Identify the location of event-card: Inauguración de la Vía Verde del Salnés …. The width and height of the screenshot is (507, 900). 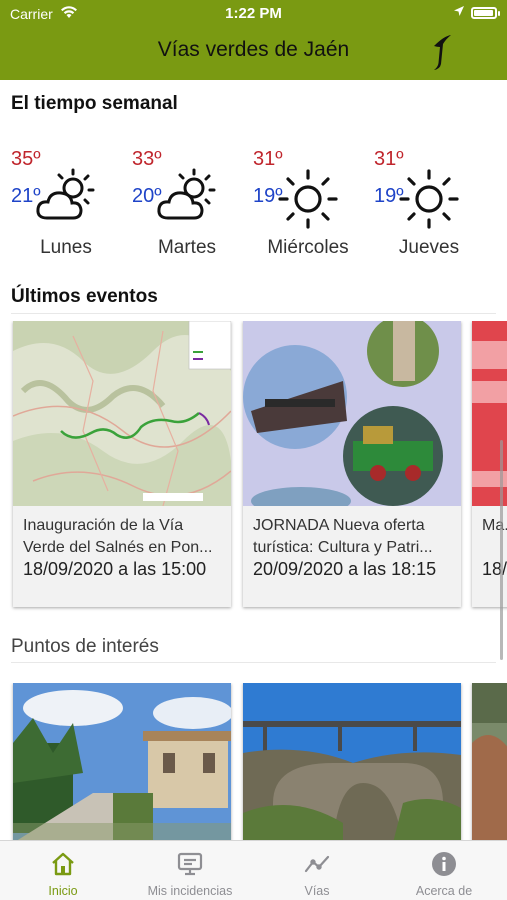
(122, 464).